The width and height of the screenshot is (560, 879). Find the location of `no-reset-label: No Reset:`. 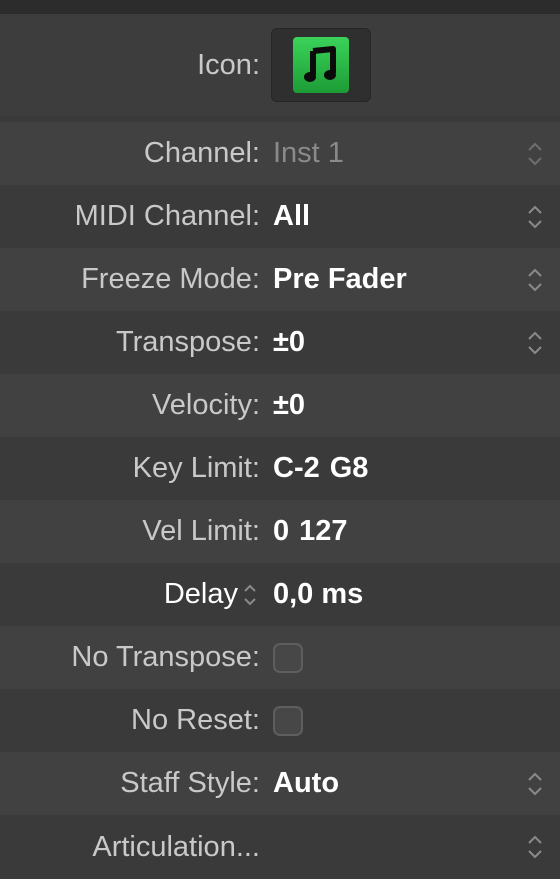

no-reset-label: No Reset: is located at coordinates (195, 720).